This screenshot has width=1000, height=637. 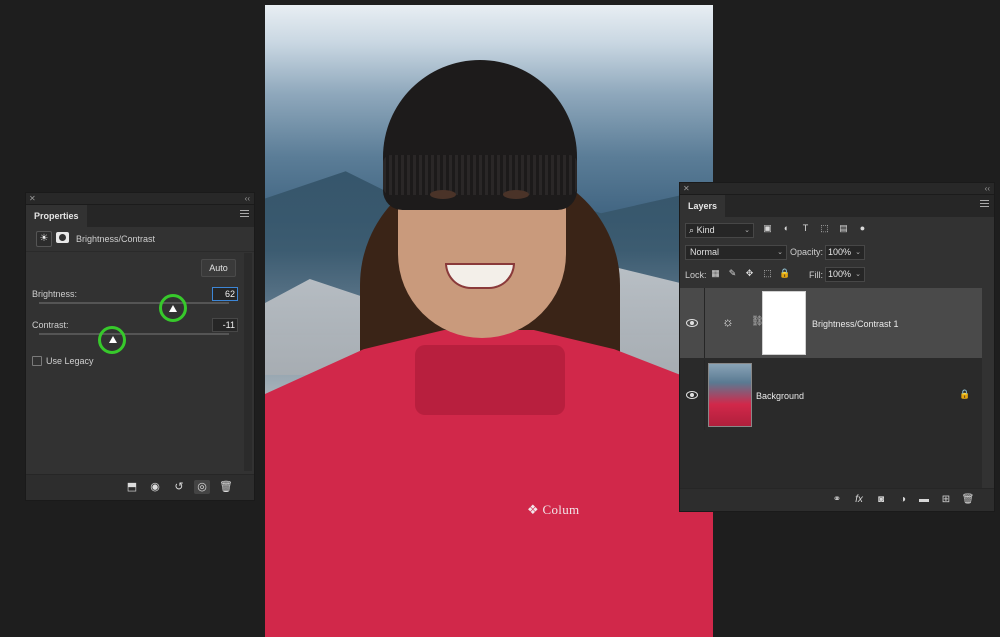 I want to click on clip-to-layer-icon: ⬒, so click(x=132, y=487).